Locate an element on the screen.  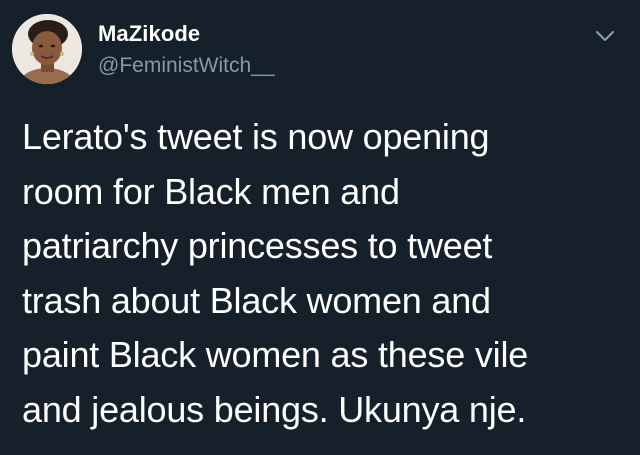
profile-photo-icon is located at coordinates (47, 49).